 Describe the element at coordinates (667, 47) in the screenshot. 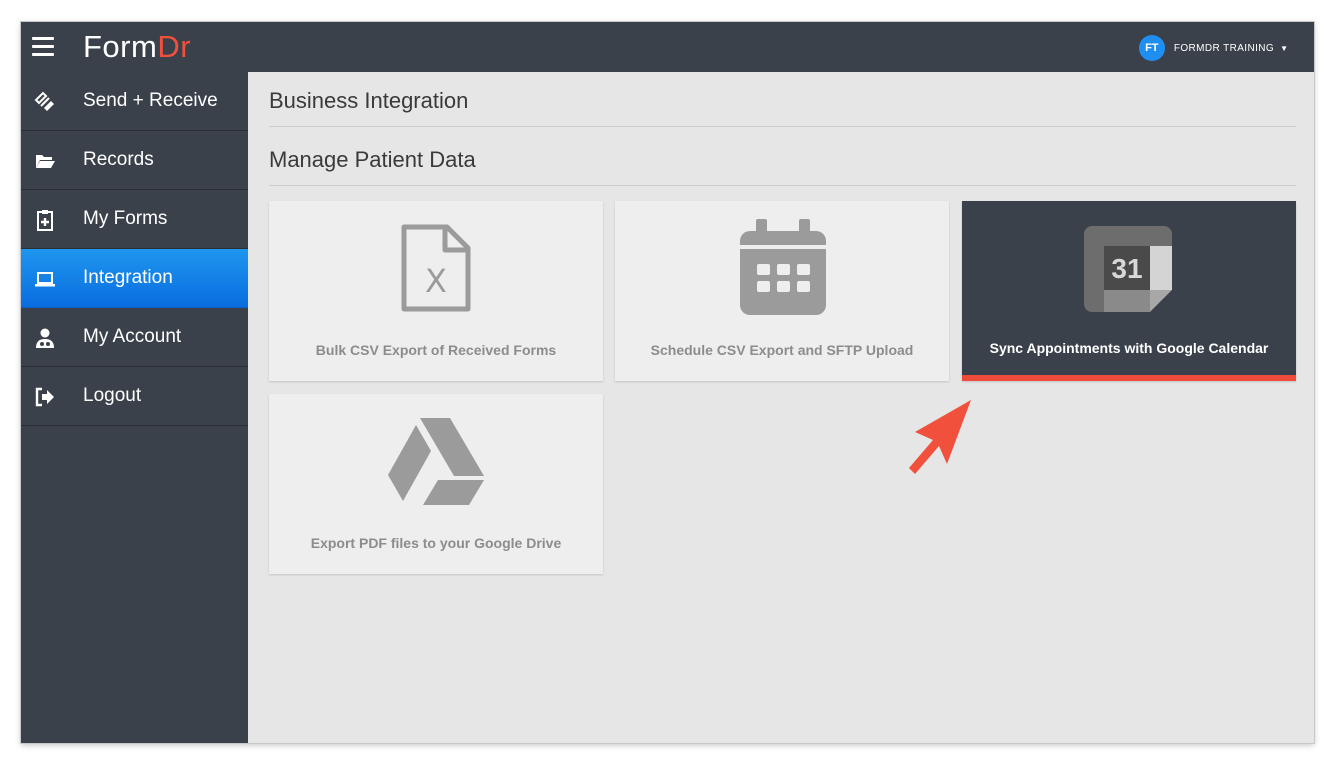

I see `top-bar: FormDr FT FORMDR TRAINING ▼` at that location.